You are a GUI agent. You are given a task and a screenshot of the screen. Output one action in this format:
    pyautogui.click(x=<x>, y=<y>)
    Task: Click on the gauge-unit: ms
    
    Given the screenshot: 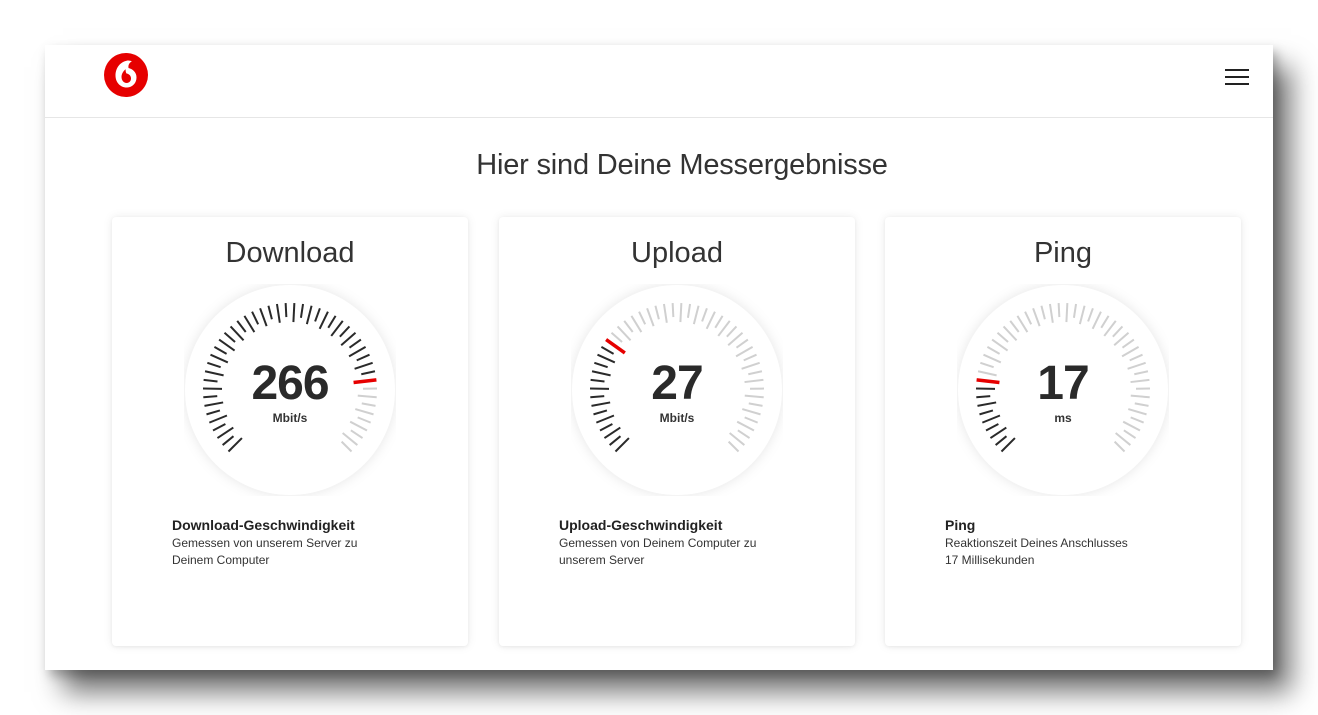 What is the action you would take?
    pyautogui.click(x=1063, y=418)
    